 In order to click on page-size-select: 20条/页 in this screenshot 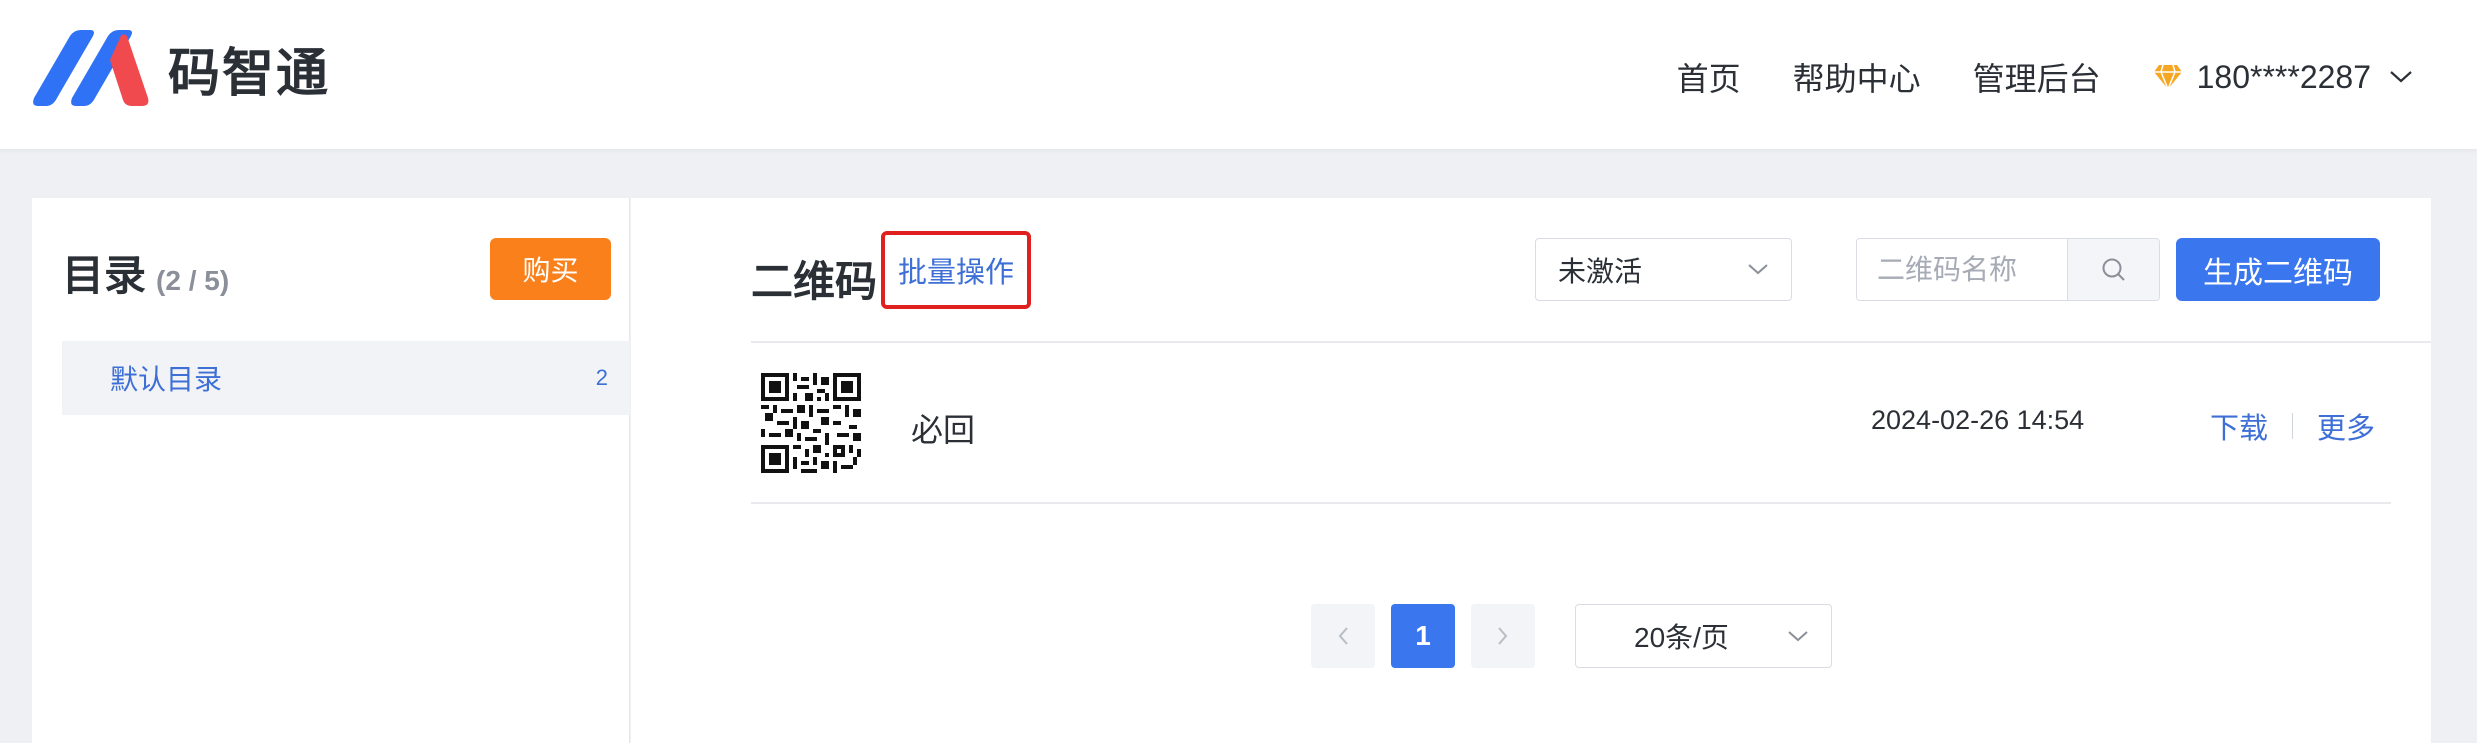, I will do `click(1703, 636)`.